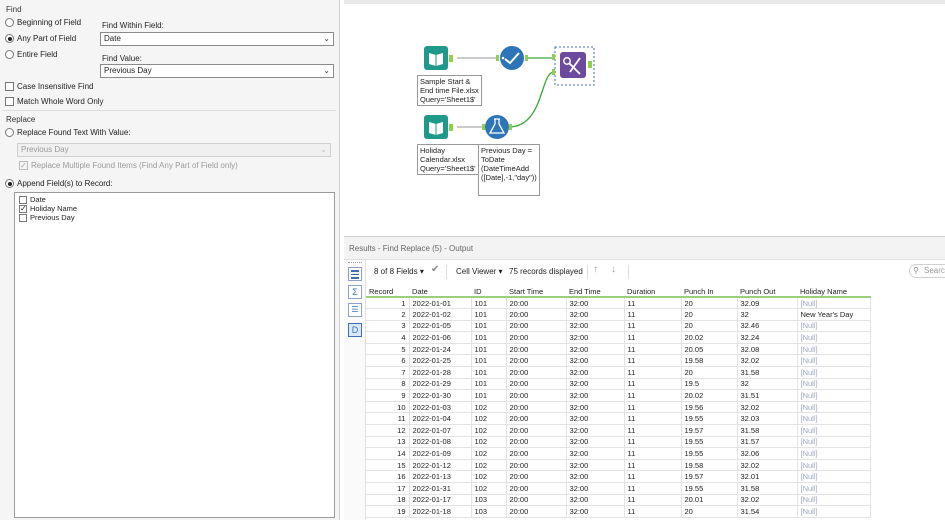  What do you see at coordinates (440, 419) in the screenshot?
I see `table-cell: 2022-01-04` at bounding box center [440, 419].